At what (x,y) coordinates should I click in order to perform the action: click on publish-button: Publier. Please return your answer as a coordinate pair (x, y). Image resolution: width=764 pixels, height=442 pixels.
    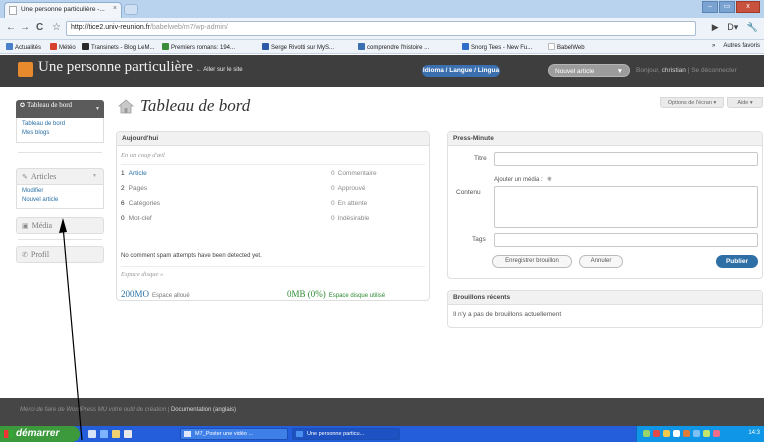
    Looking at the image, I should click on (737, 261).